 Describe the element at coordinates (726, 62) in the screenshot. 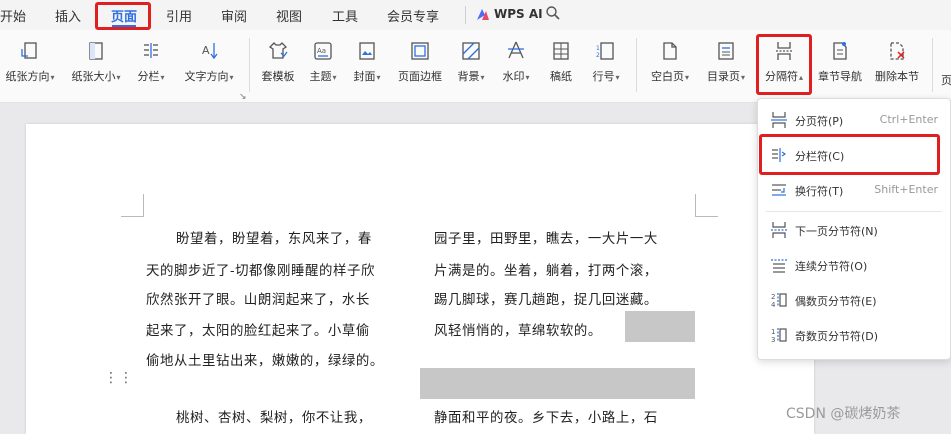

I see `toc-page-button: 目录页▾` at that location.